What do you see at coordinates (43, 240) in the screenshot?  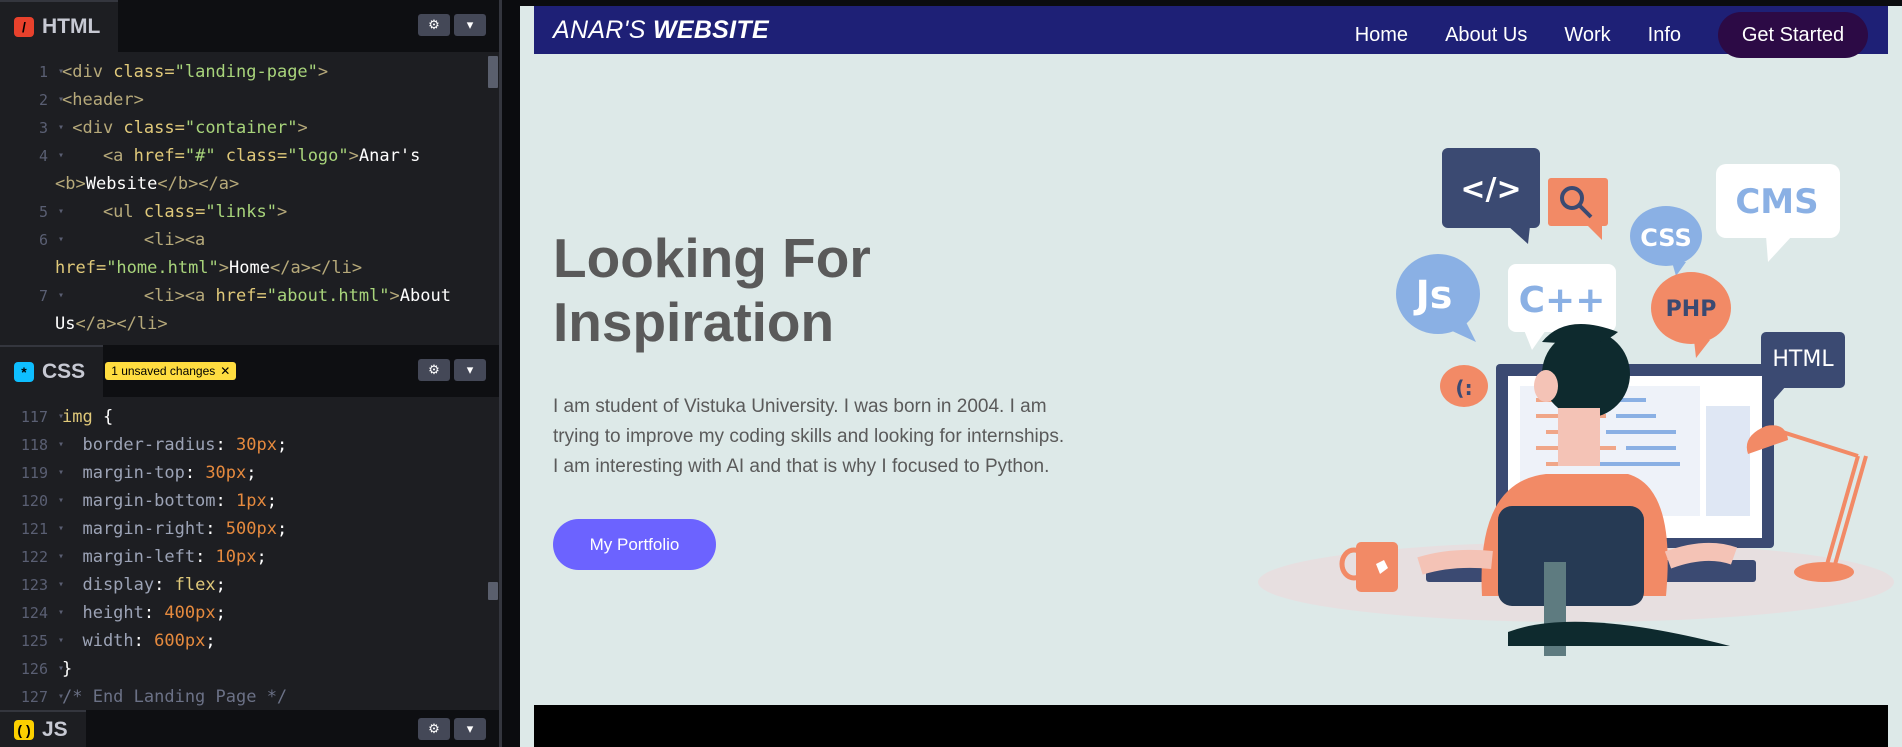 I see `line-number: 6` at bounding box center [43, 240].